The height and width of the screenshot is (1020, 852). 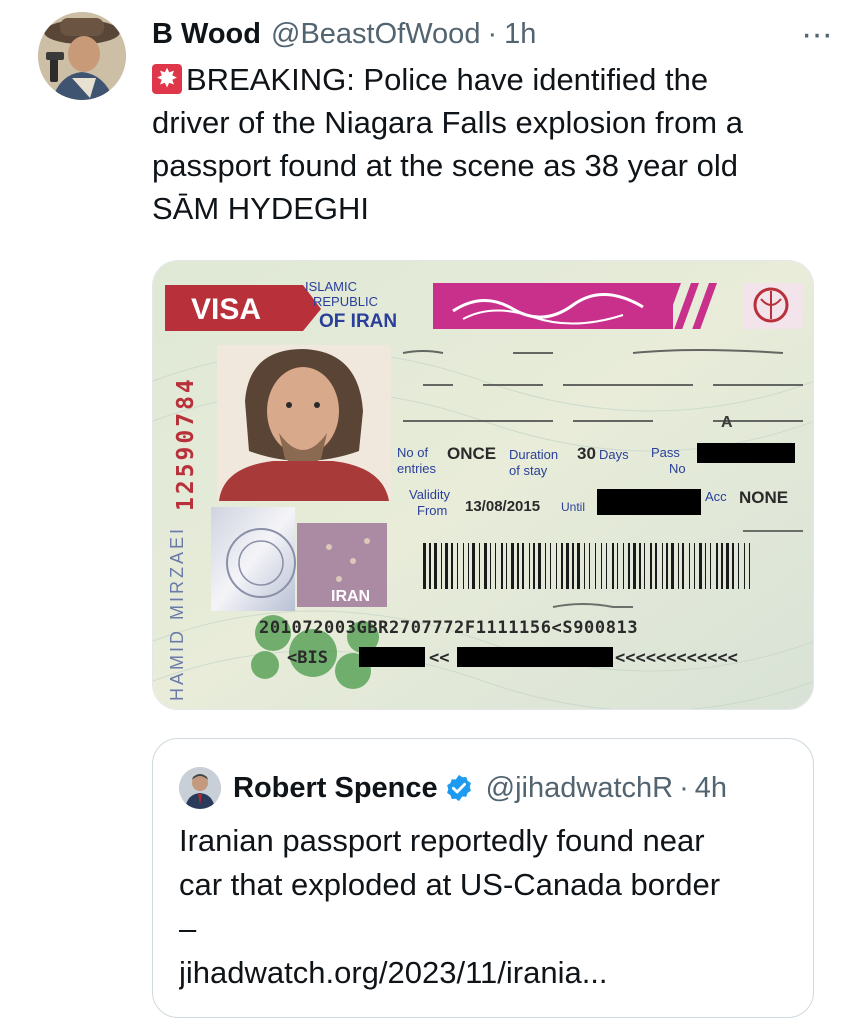 I want to click on duration-label-1: Duration, so click(x=533, y=454).